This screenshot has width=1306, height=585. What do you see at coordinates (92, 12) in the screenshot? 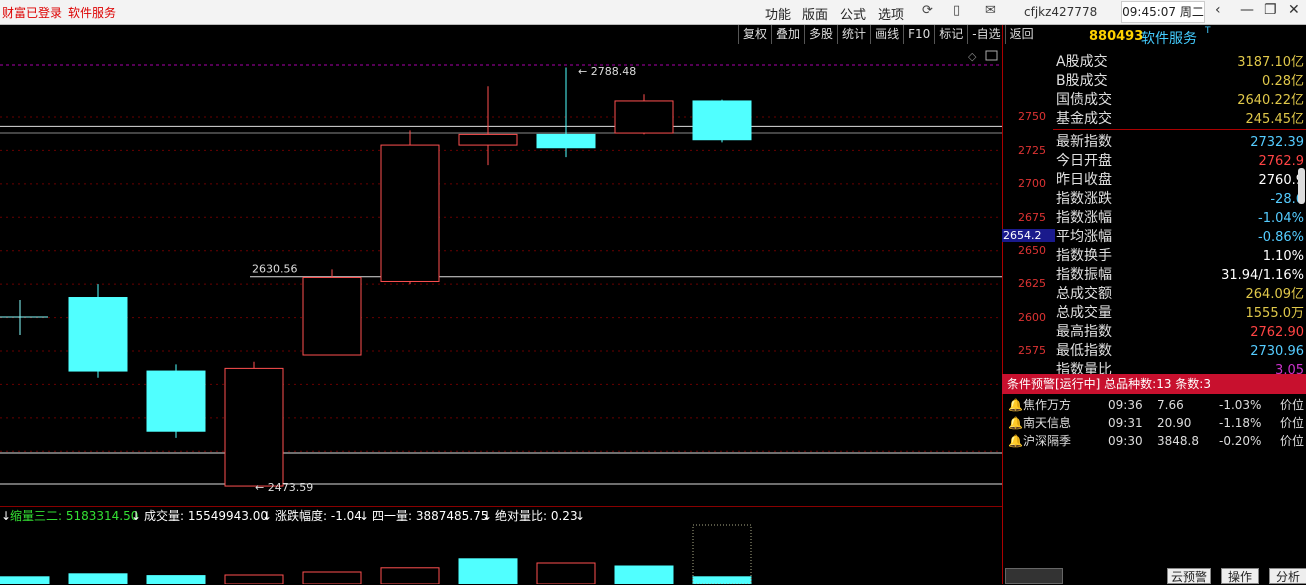
I see `software-service-link: 软件服务` at bounding box center [92, 12].